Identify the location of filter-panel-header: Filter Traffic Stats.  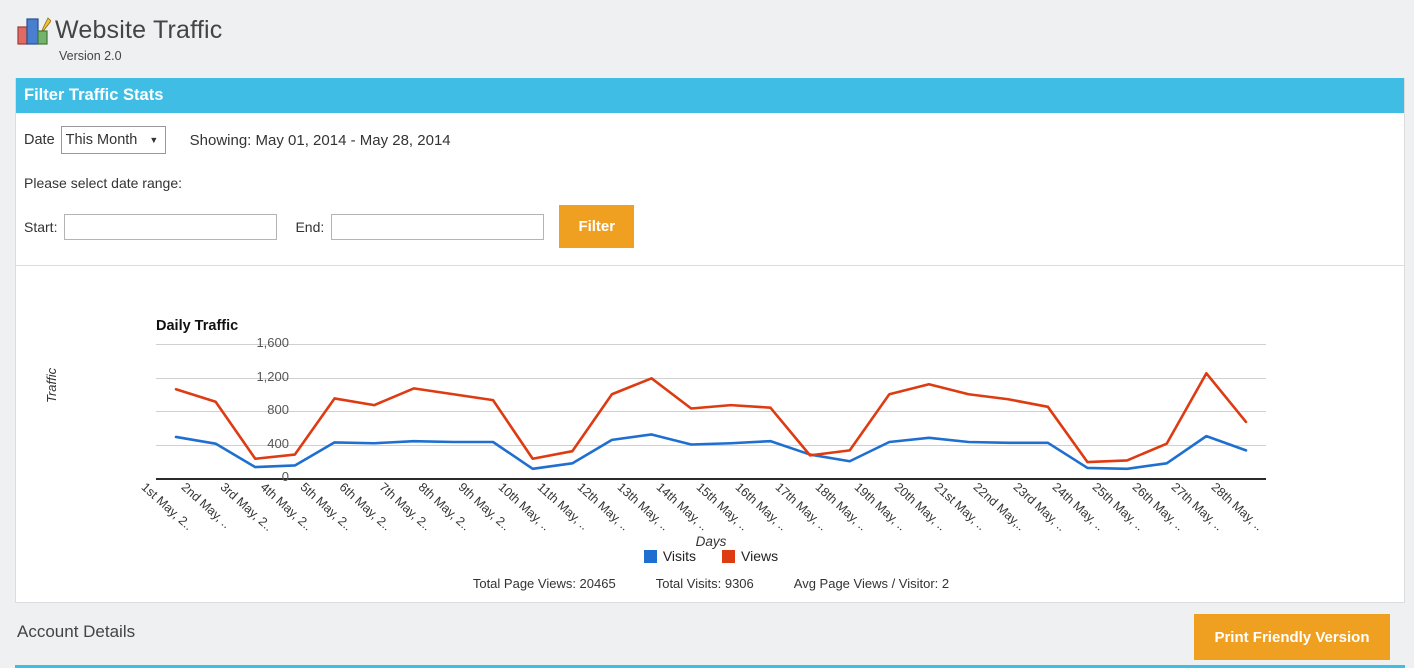
(710, 95).